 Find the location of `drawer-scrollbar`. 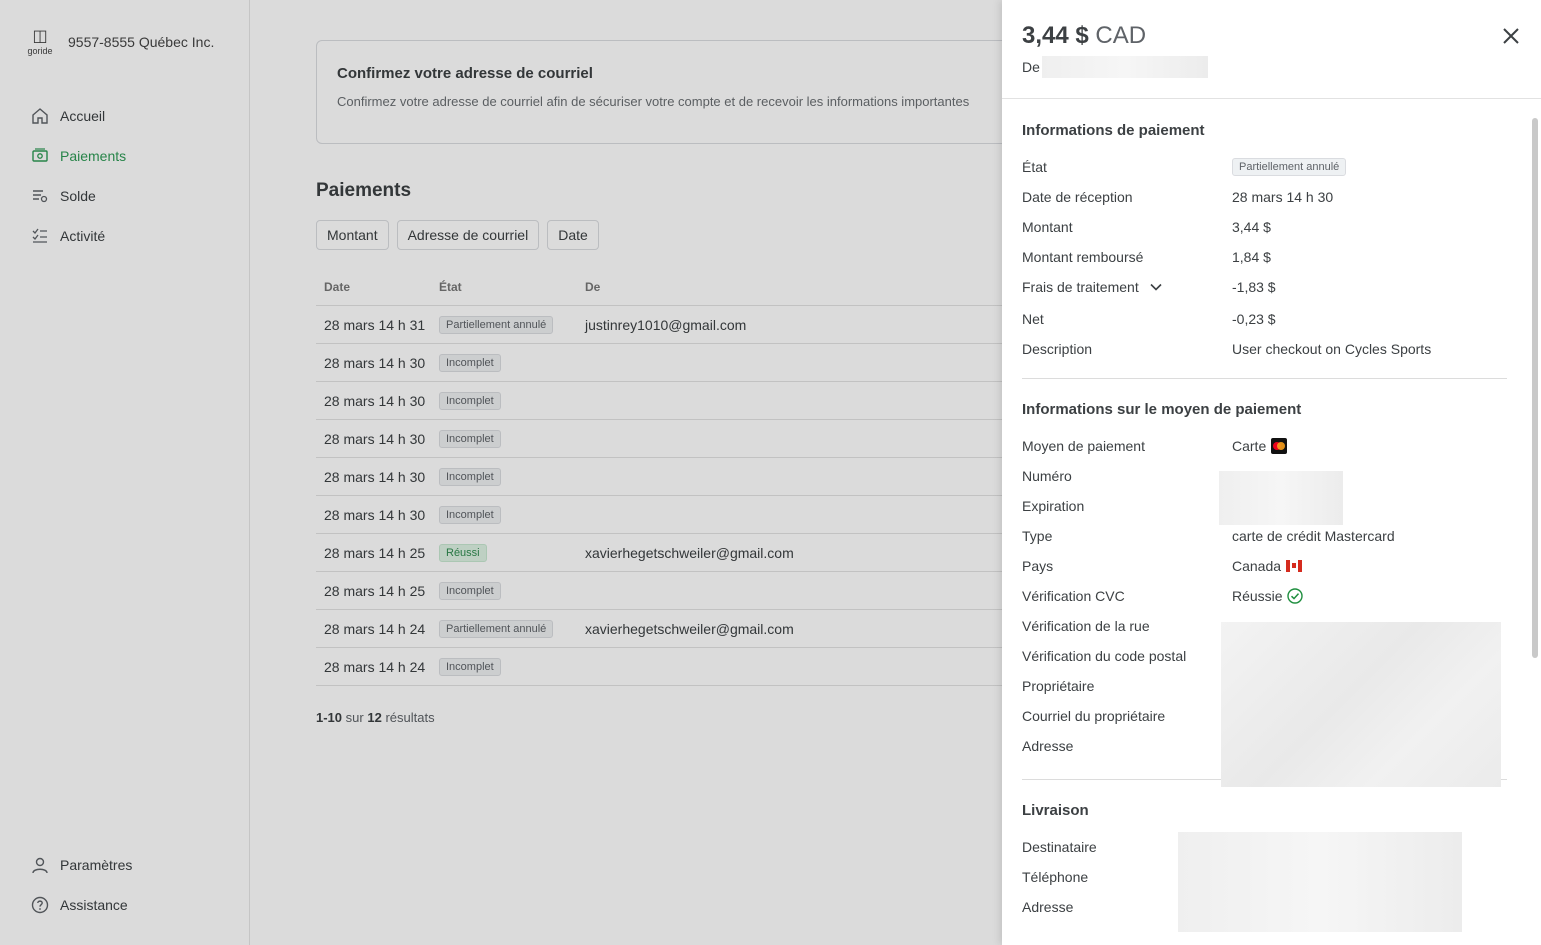

drawer-scrollbar is located at coordinates (1534, 522).